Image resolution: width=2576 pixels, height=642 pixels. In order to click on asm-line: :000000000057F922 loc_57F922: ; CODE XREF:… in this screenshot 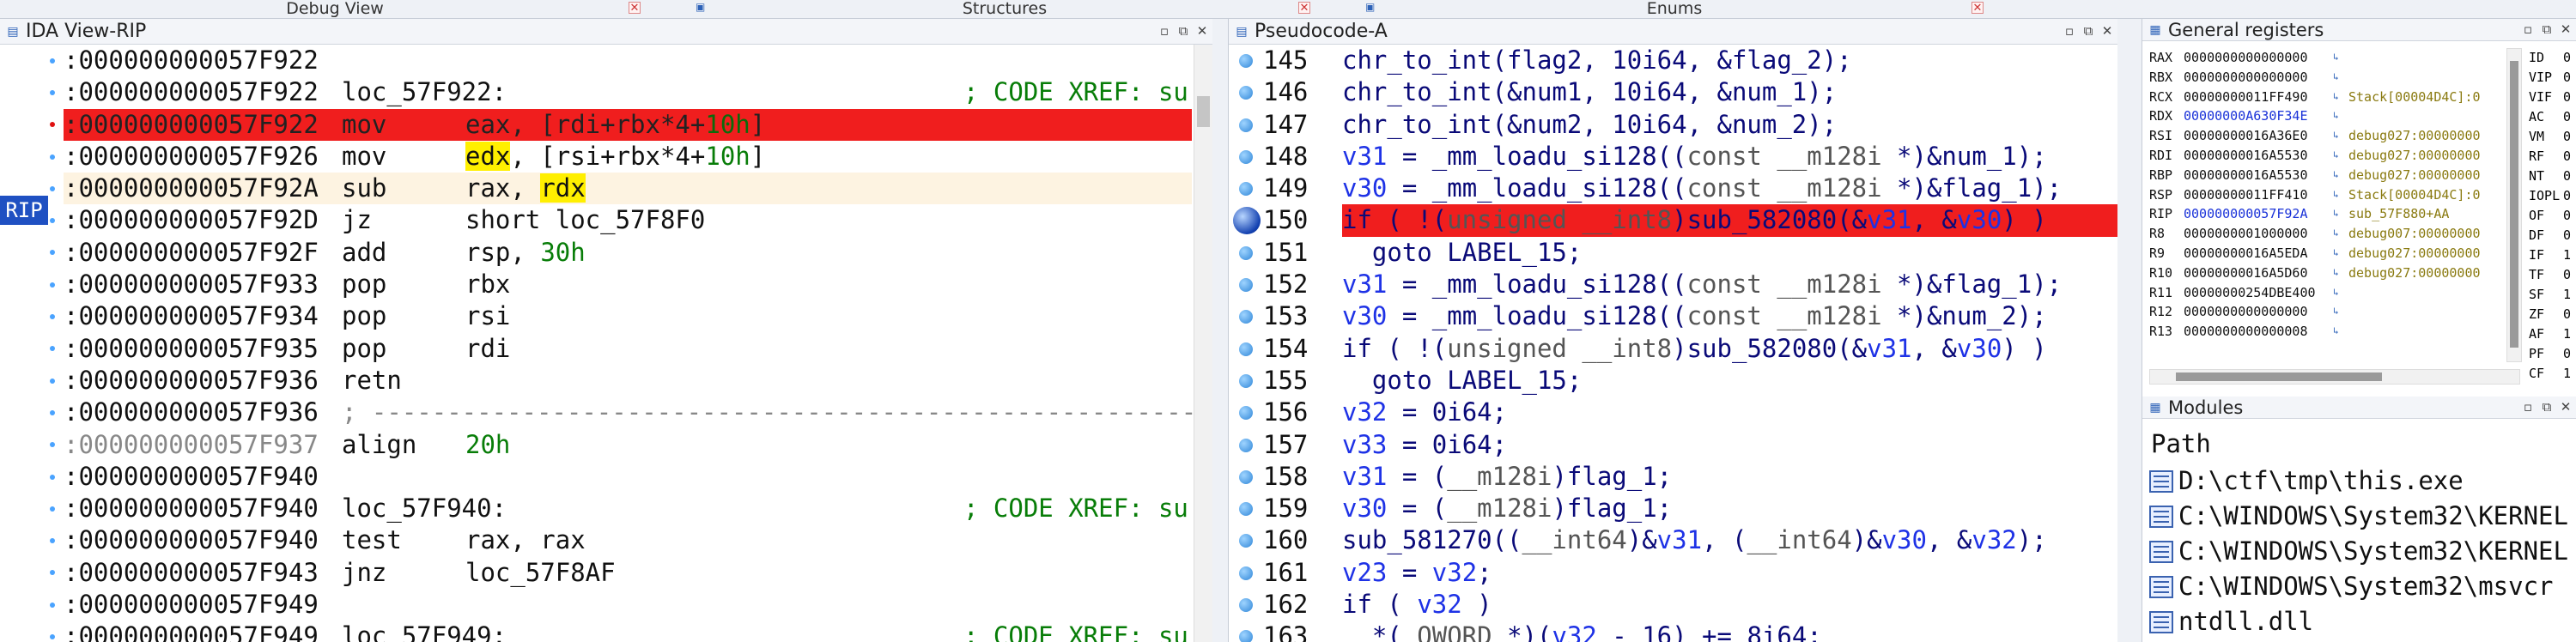, I will do `click(628, 92)`.